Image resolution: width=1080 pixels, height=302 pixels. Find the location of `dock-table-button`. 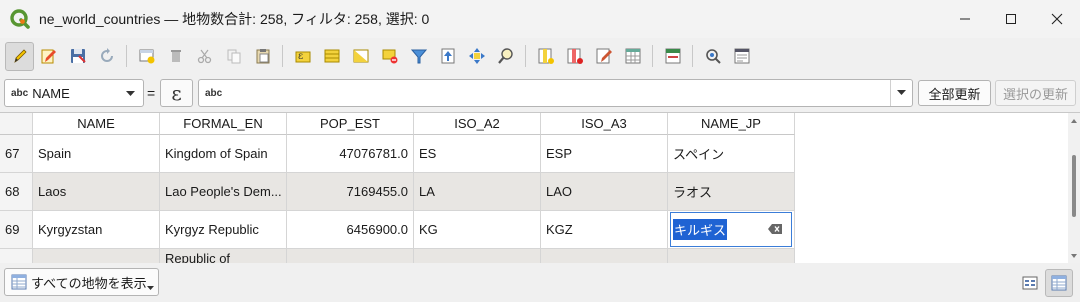

dock-table-button is located at coordinates (672, 56).